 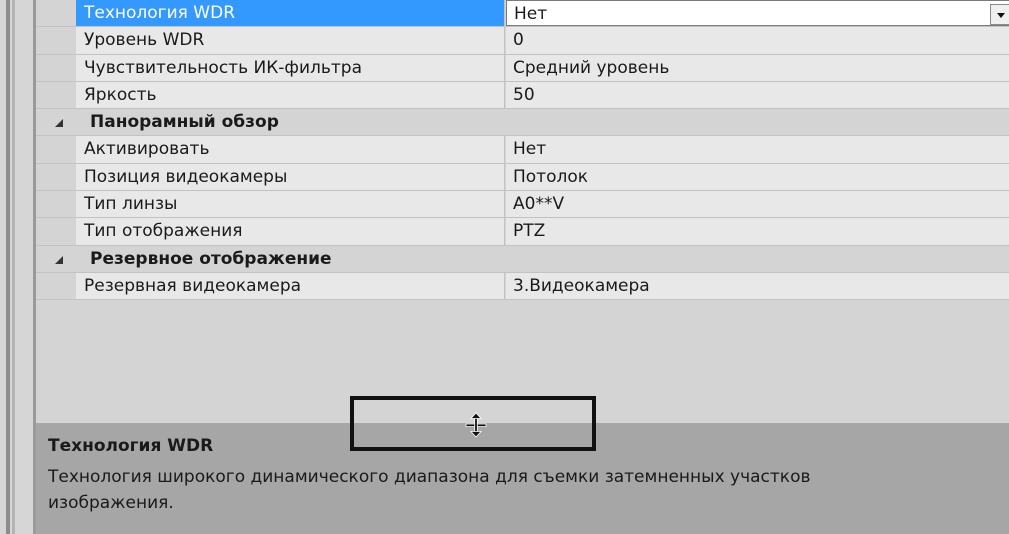 I want to click on property-value: Потолок, so click(x=757, y=177).